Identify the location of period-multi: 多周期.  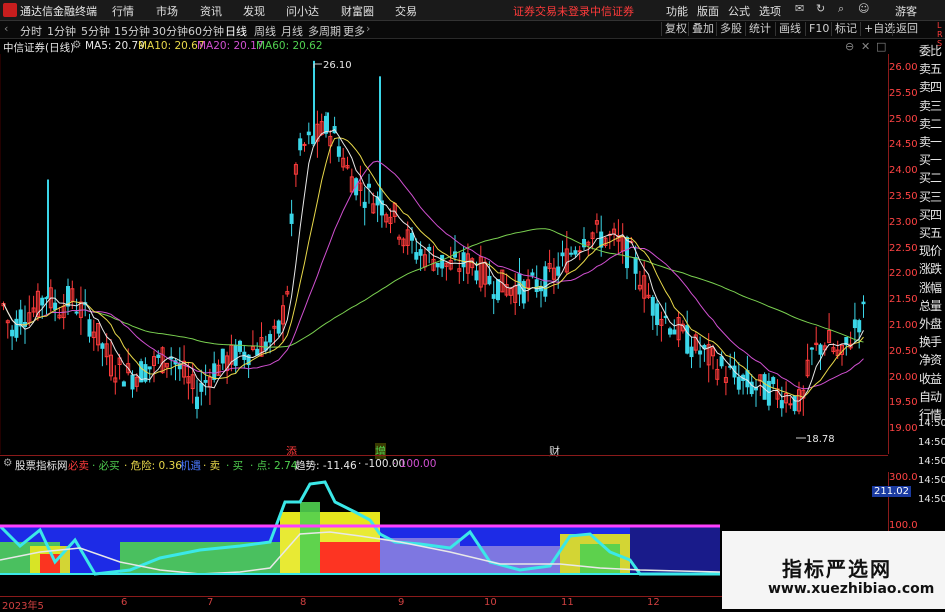
(324, 31).